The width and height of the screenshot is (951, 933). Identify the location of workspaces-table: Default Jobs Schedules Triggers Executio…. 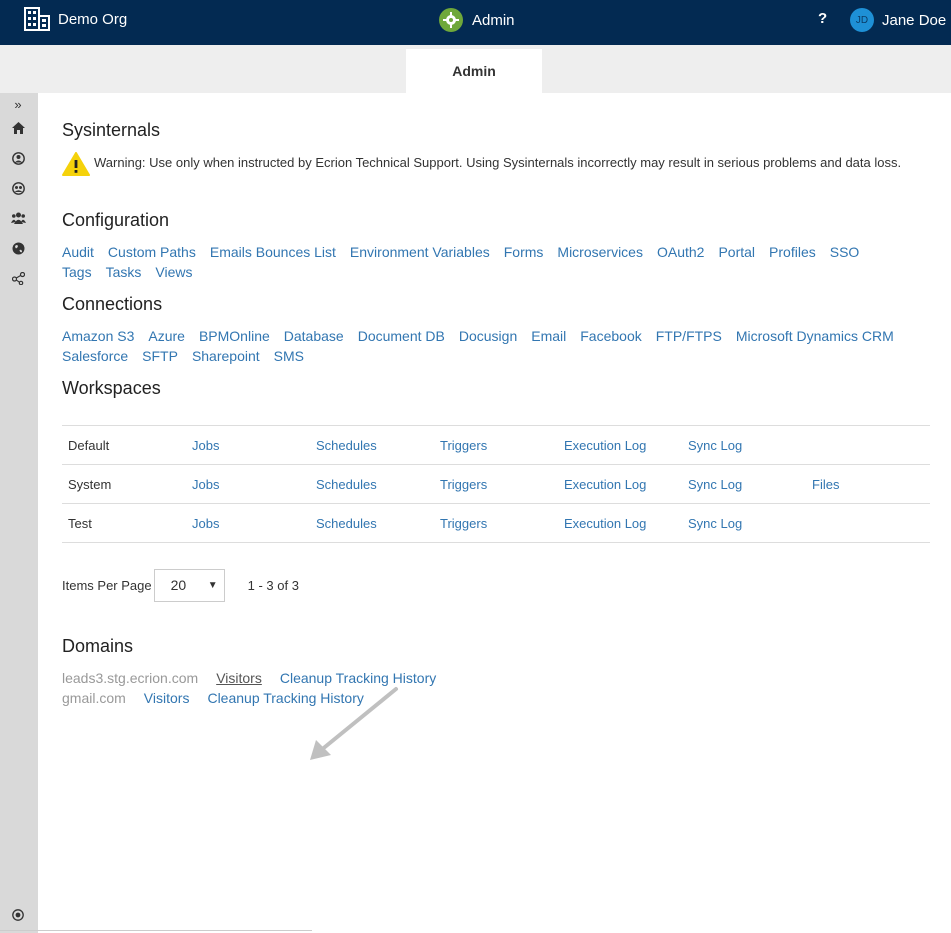
(496, 484).